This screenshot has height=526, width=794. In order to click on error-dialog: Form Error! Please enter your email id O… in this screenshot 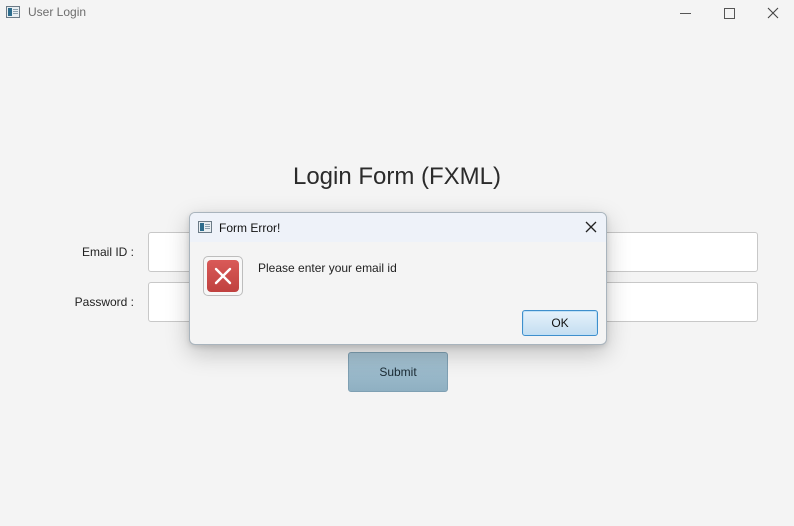, I will do `click(398, 278)`.